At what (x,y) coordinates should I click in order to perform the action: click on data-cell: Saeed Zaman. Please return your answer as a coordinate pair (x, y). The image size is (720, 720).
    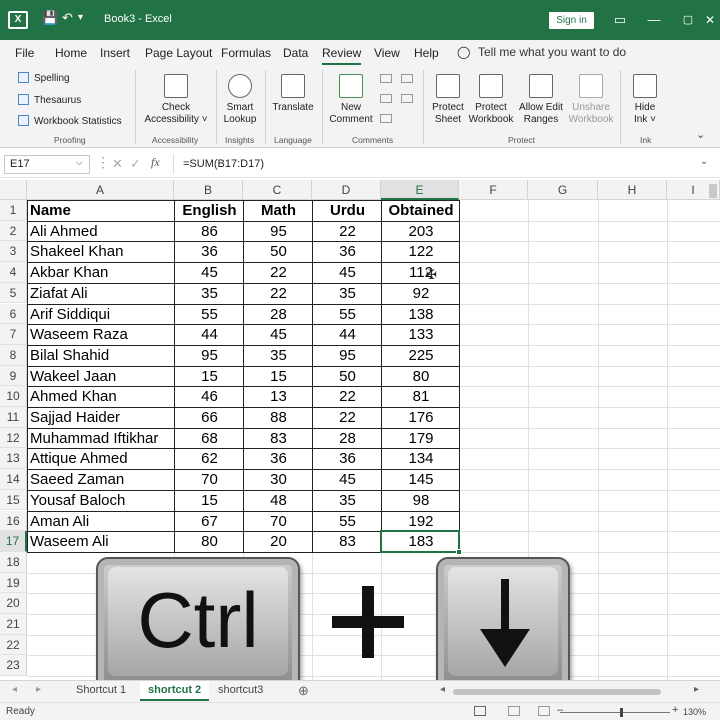
    Looking at the image, I should click on (101, 479).